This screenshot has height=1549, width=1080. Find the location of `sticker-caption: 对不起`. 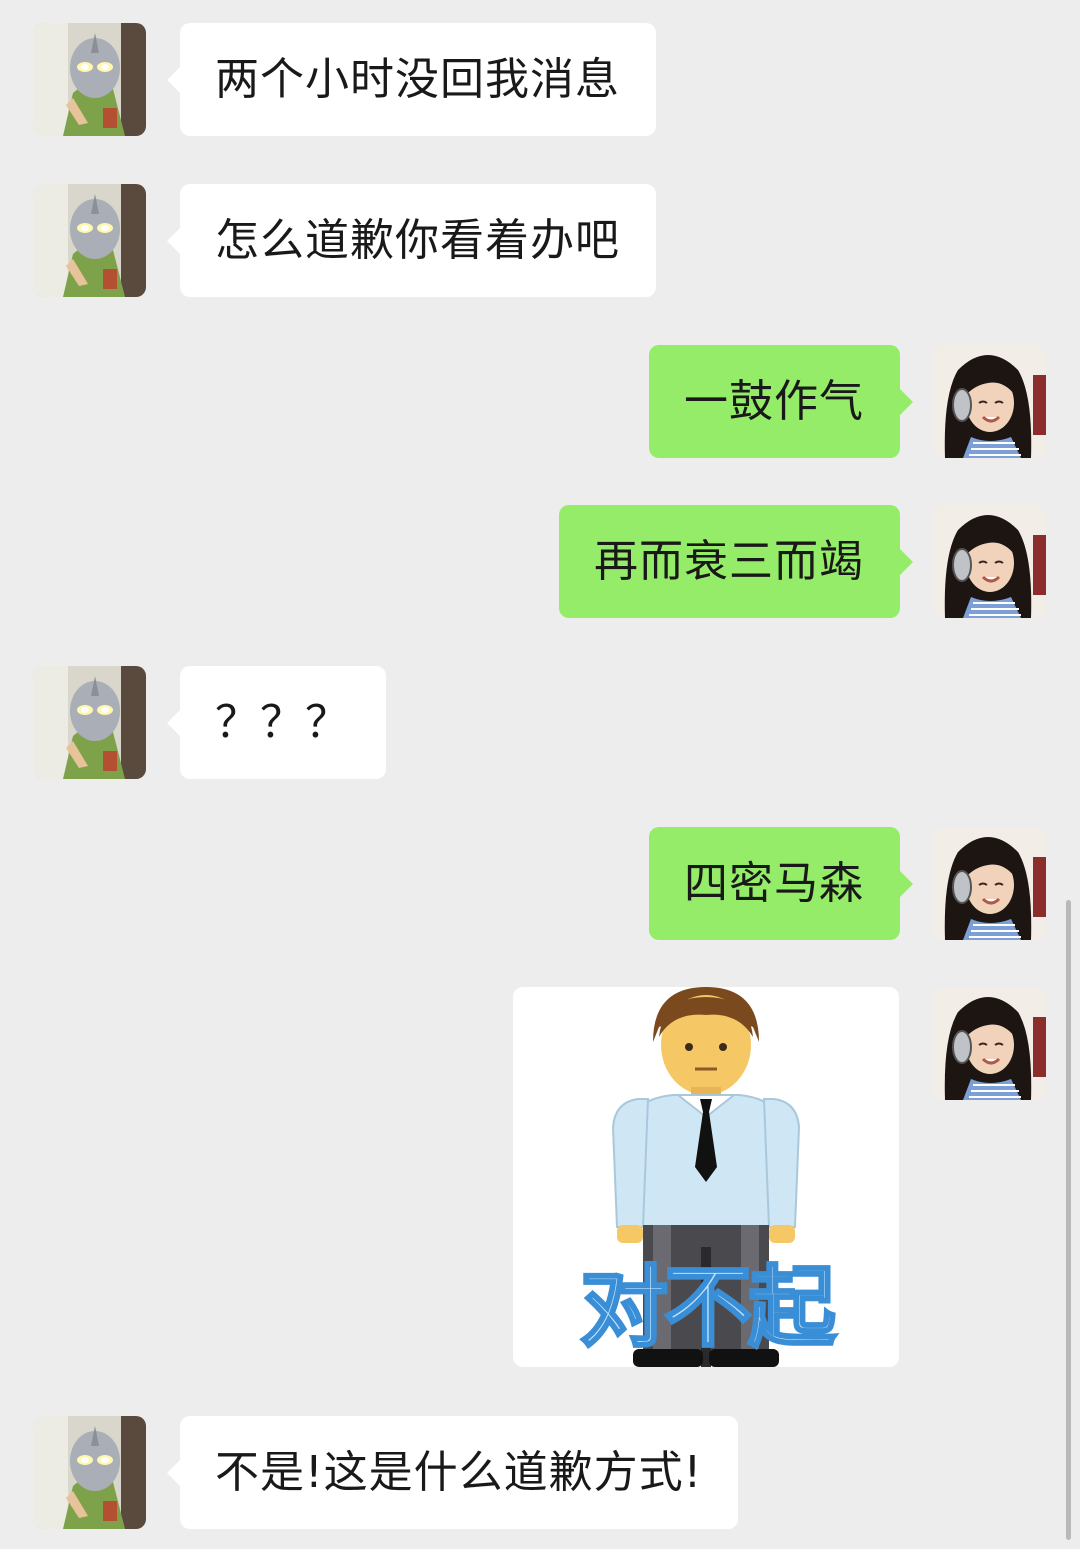

sticker-caption: 对不起 is located at coordinates (707, 1308).